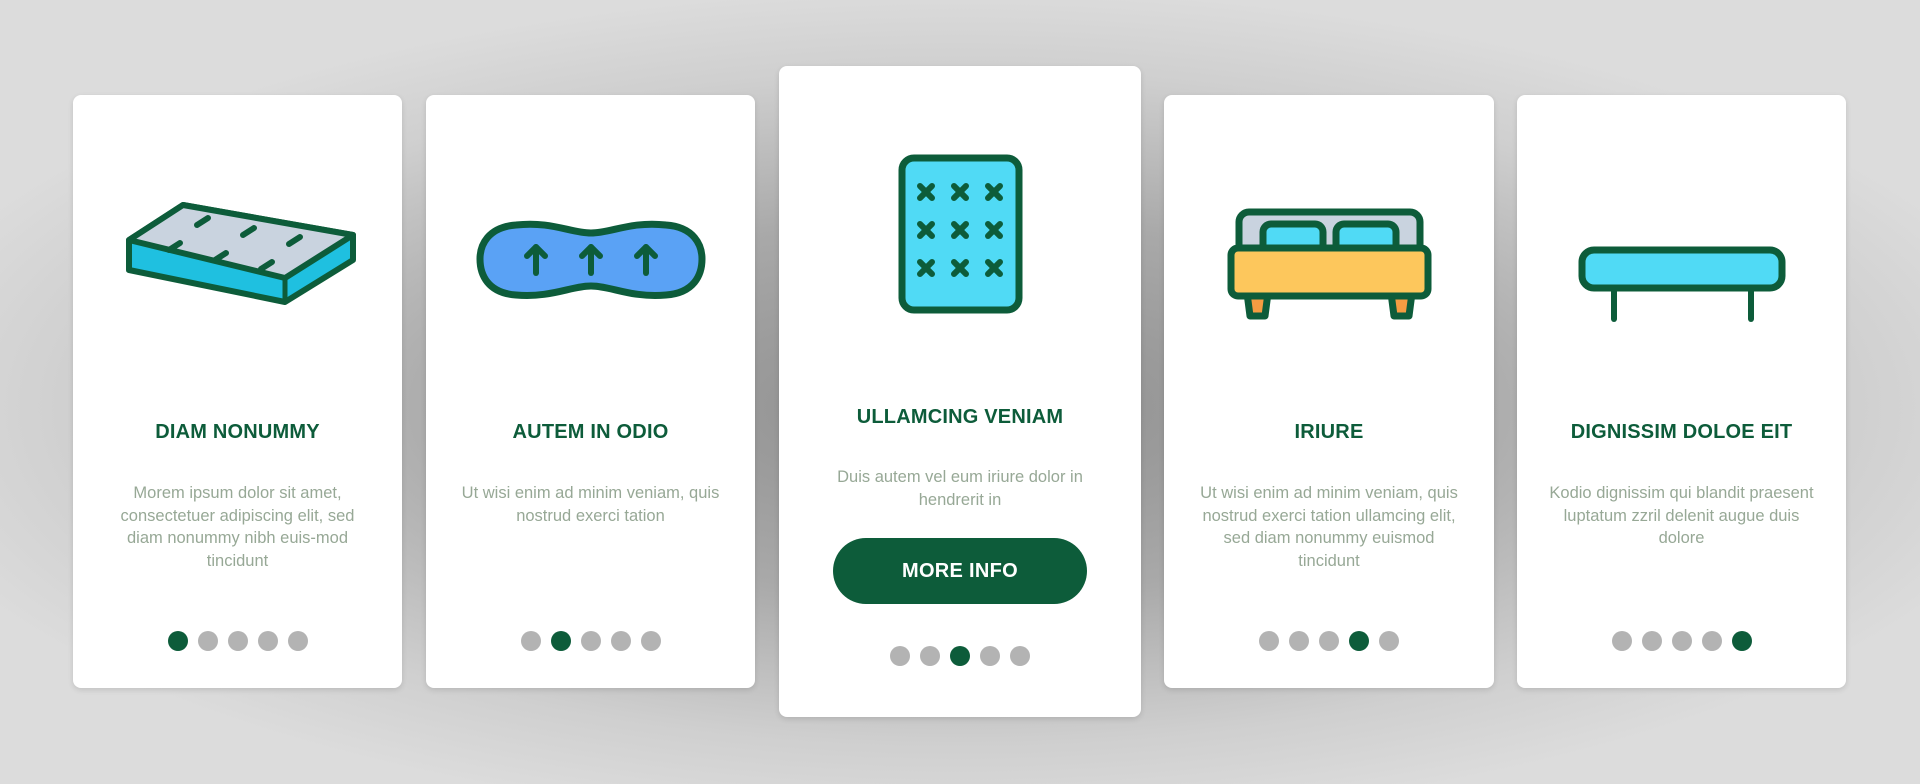 The width and height of the screenshot is (1920, 784). What do you see at coordinates (960, 571) in the screenshot?
I see `more-info-button: MORE INFO` at bounding box center [960, 571].